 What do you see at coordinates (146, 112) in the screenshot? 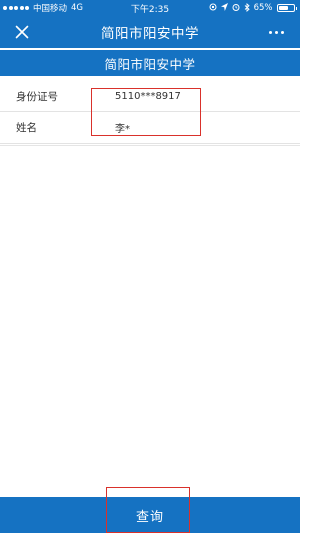
I see `input-highlight-box` at bounding box center [146, 112].